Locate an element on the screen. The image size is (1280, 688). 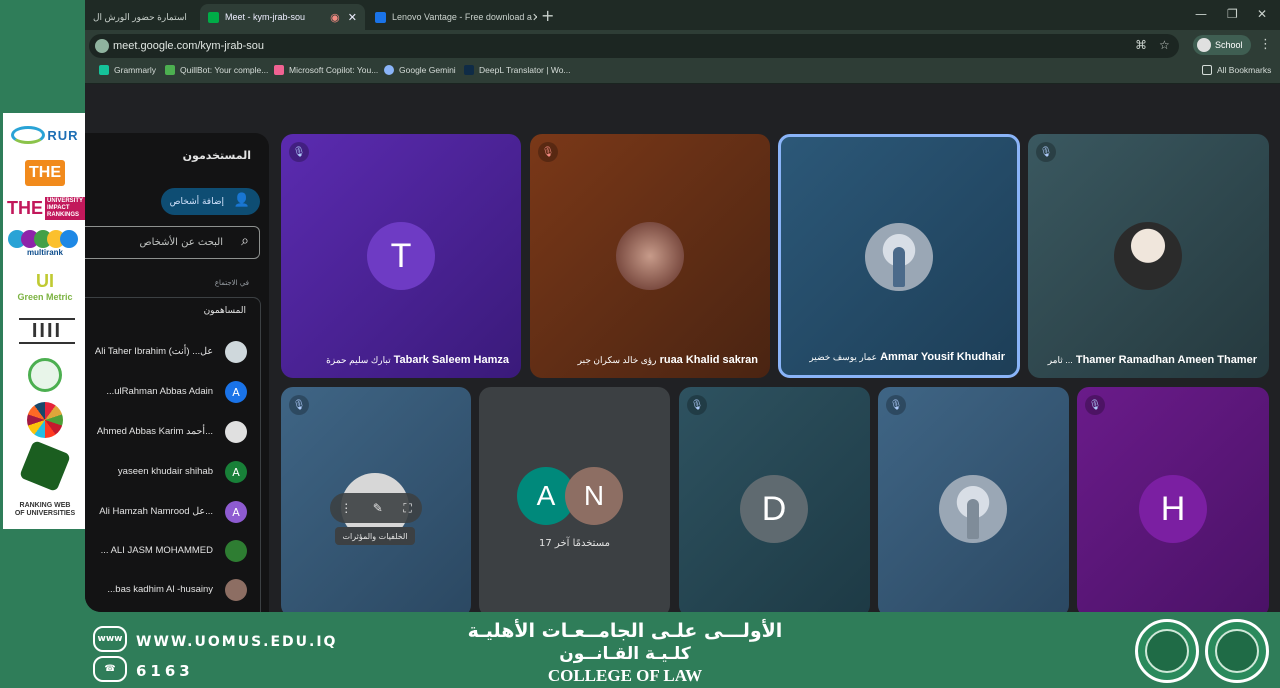
participant-name: عمار يوسف خضير Ammar Yousif Khudhair is located at coordinates (907, 357).